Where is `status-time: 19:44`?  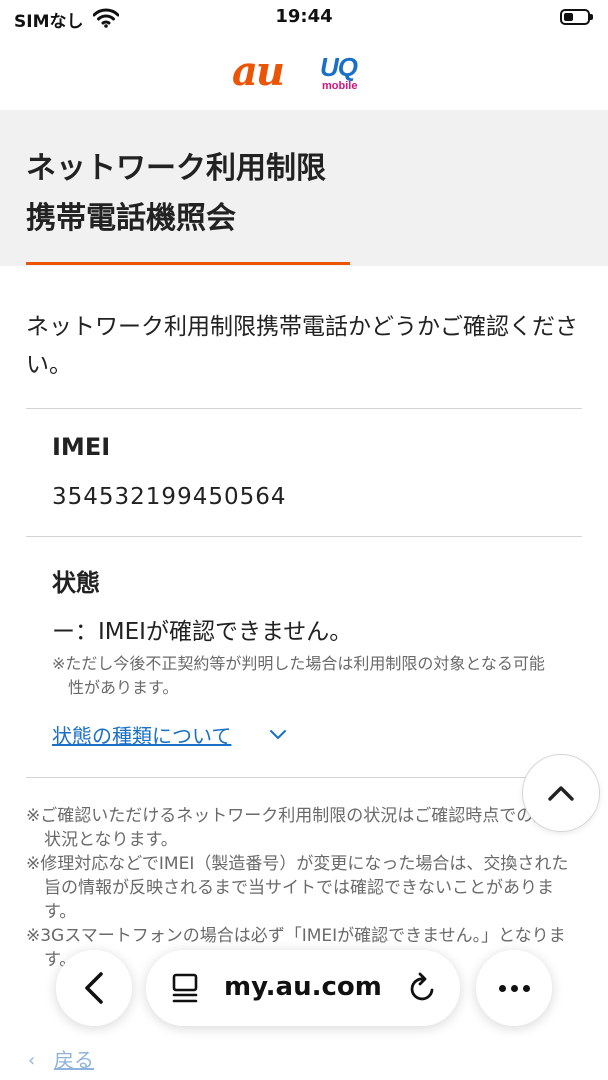
status-time: 19:44 is located at coordinates (304, 16).